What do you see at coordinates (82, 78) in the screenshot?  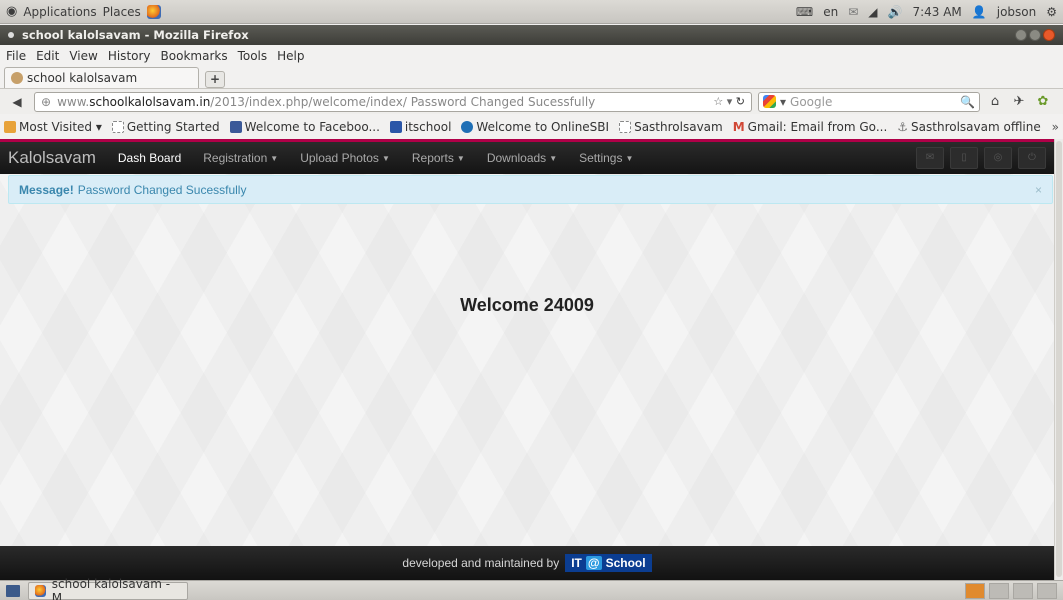 I see `tab-label: school kalolsavam` at bounding box center [82, 78].